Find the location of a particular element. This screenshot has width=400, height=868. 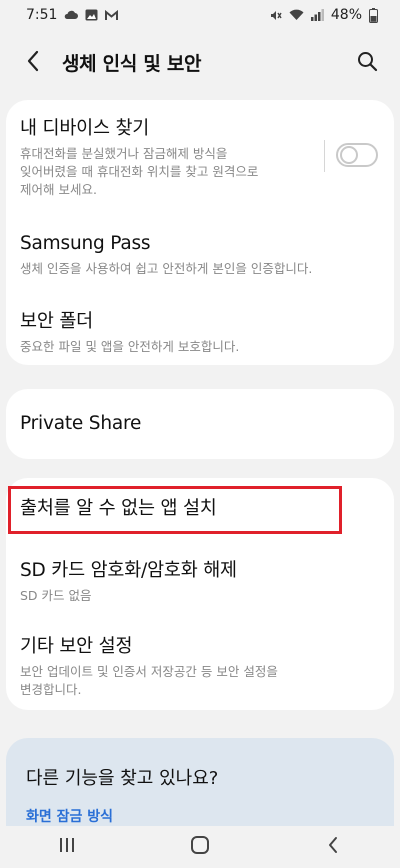

suggestion-title: 다른 기능을 찾고 있나요? is located at coordinates (122, 778).